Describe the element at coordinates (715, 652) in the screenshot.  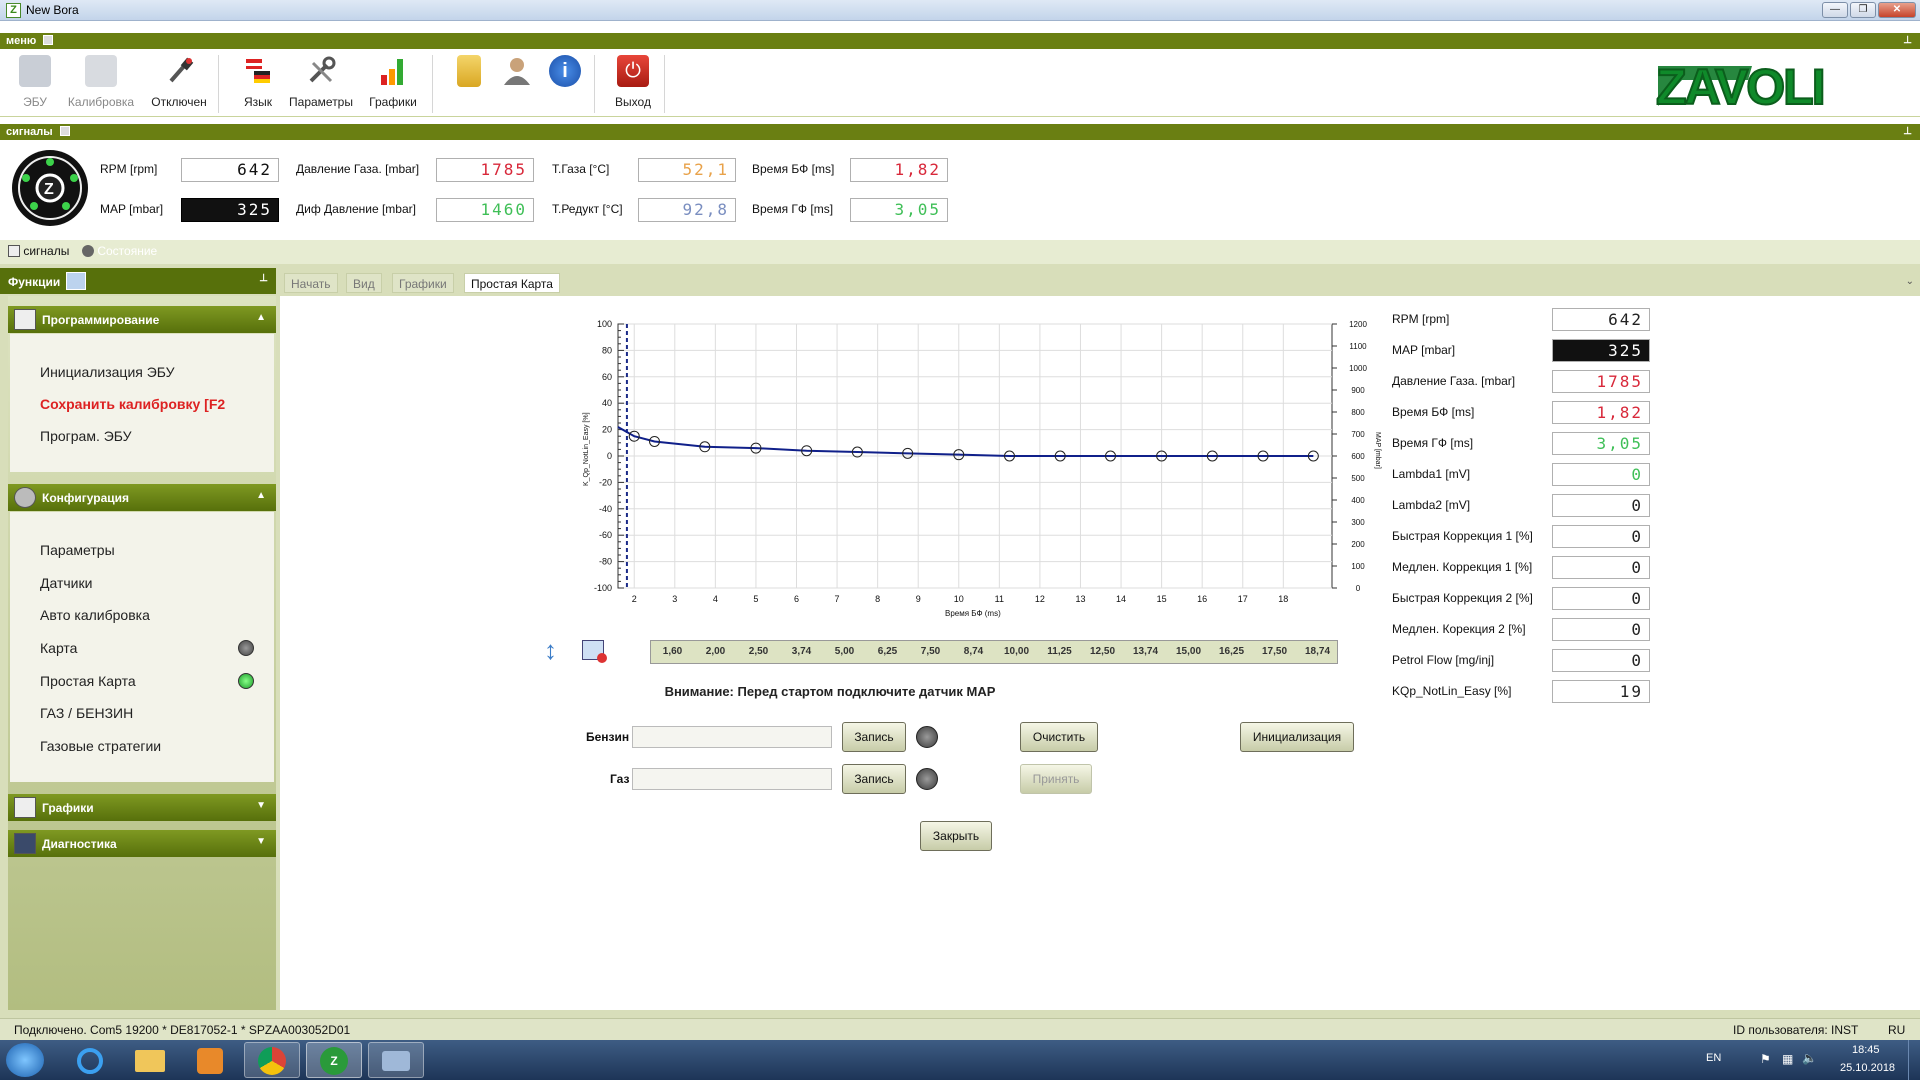
I see `map-point-cell: 2,00` at that location.